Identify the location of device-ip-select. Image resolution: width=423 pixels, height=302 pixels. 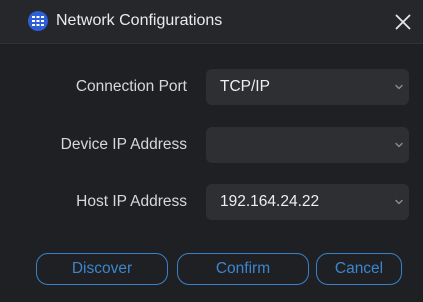
(307, 145).